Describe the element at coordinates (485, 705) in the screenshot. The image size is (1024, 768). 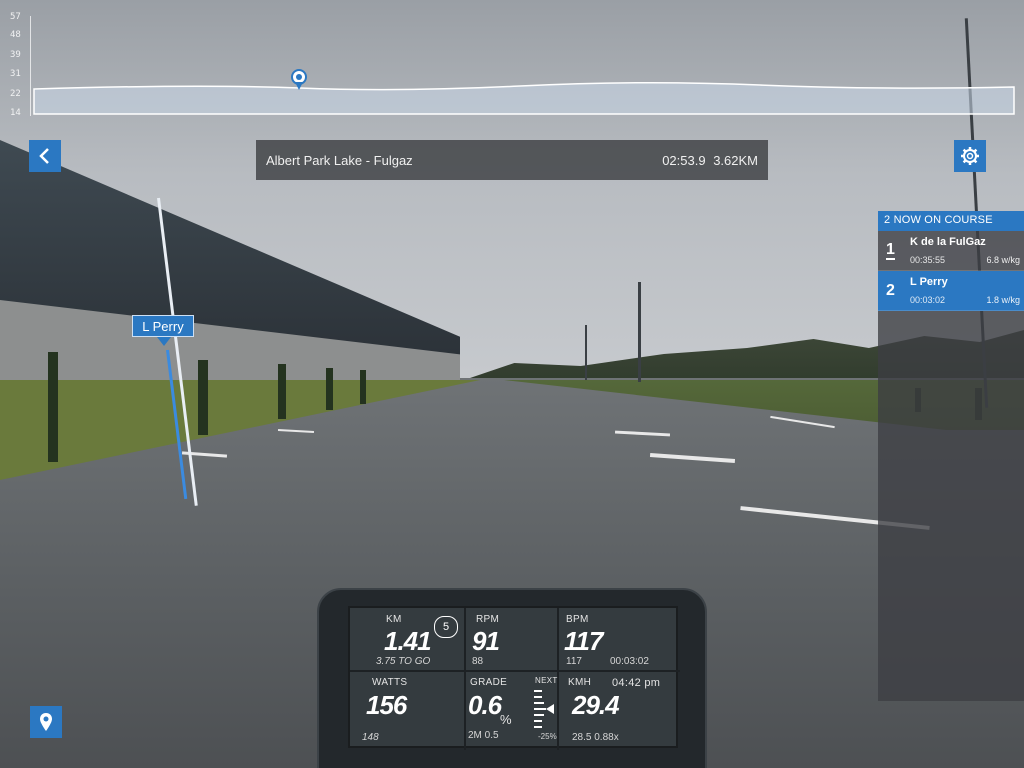
I see `grade-value: 0.6` at that location.